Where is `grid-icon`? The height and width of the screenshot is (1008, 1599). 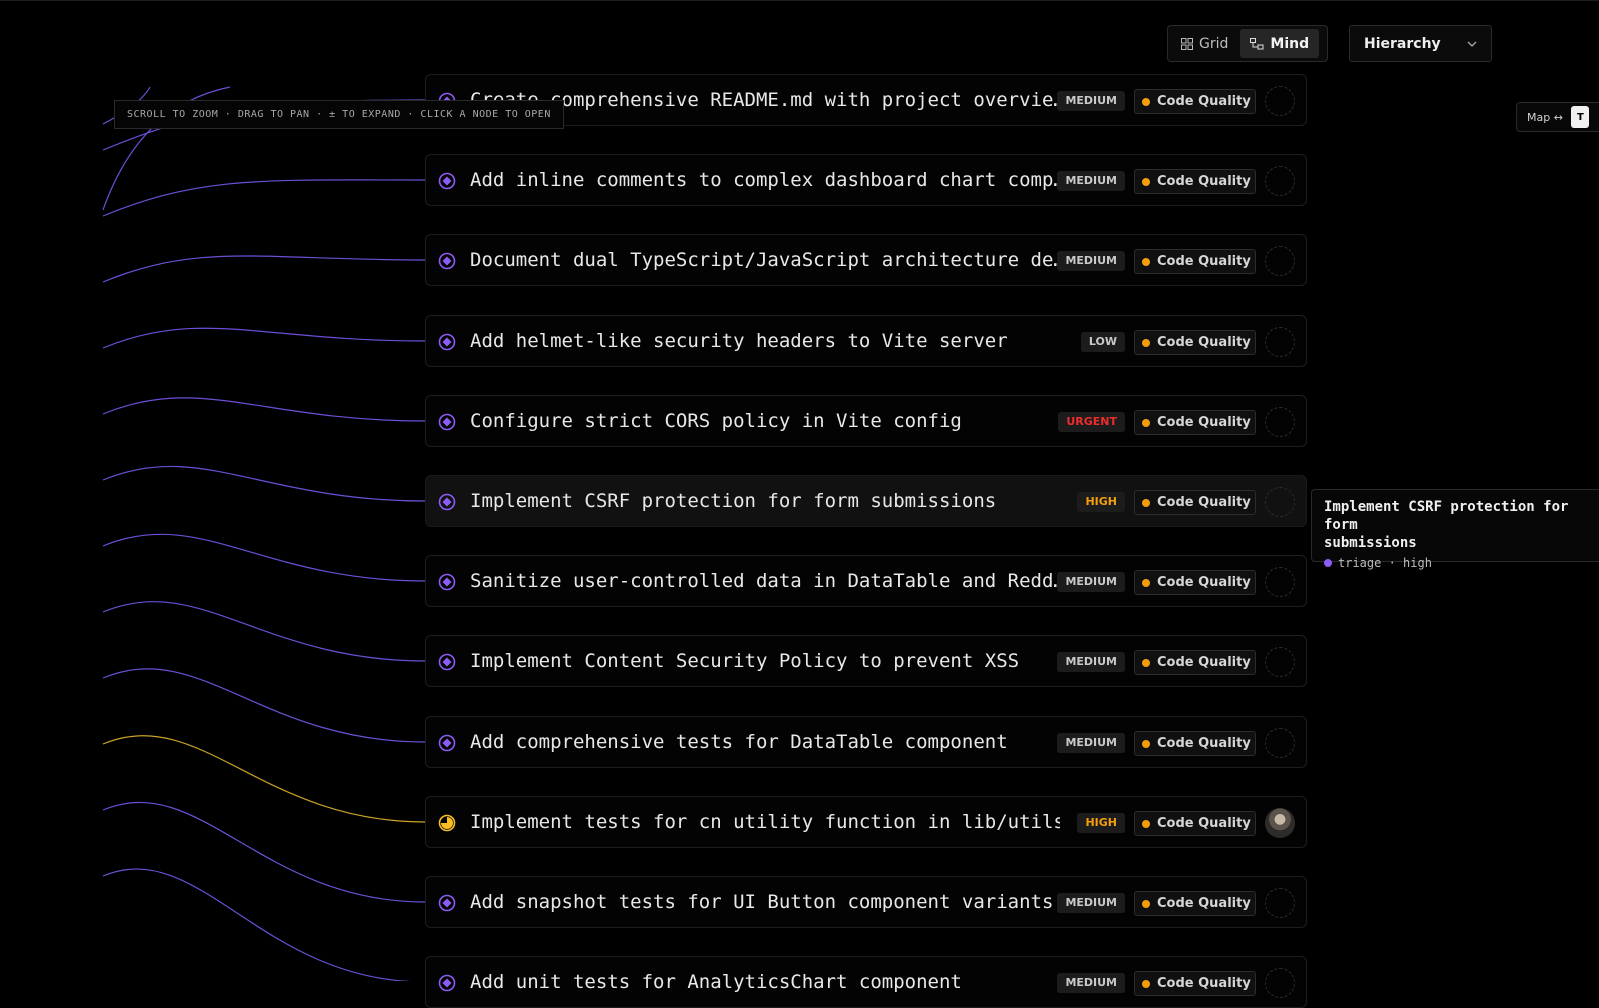
grid-icon is located at coordinates (1187, 43).